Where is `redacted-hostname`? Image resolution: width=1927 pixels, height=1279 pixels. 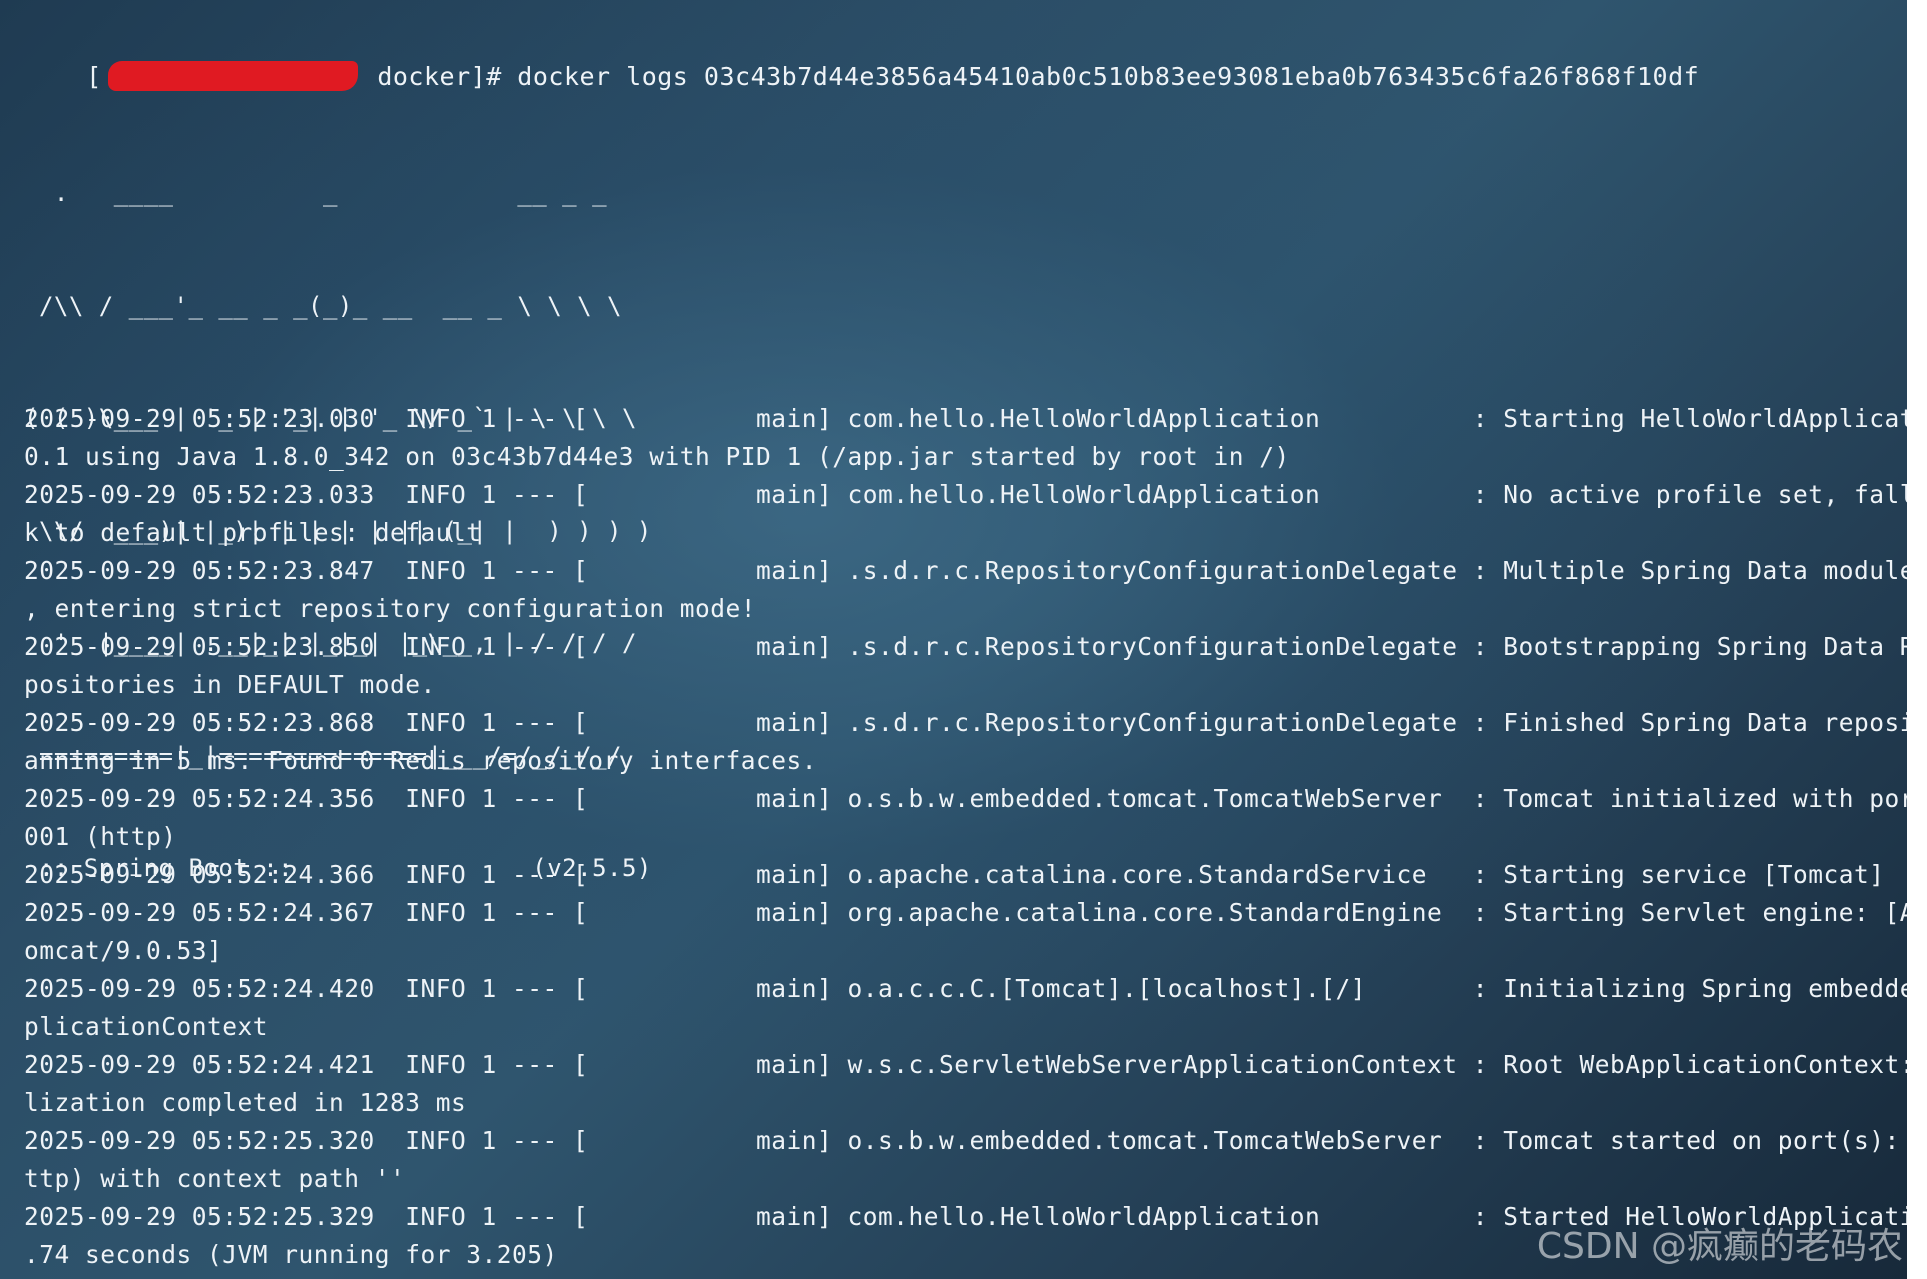 redacted-hostname is located at coordinates (232, 76).